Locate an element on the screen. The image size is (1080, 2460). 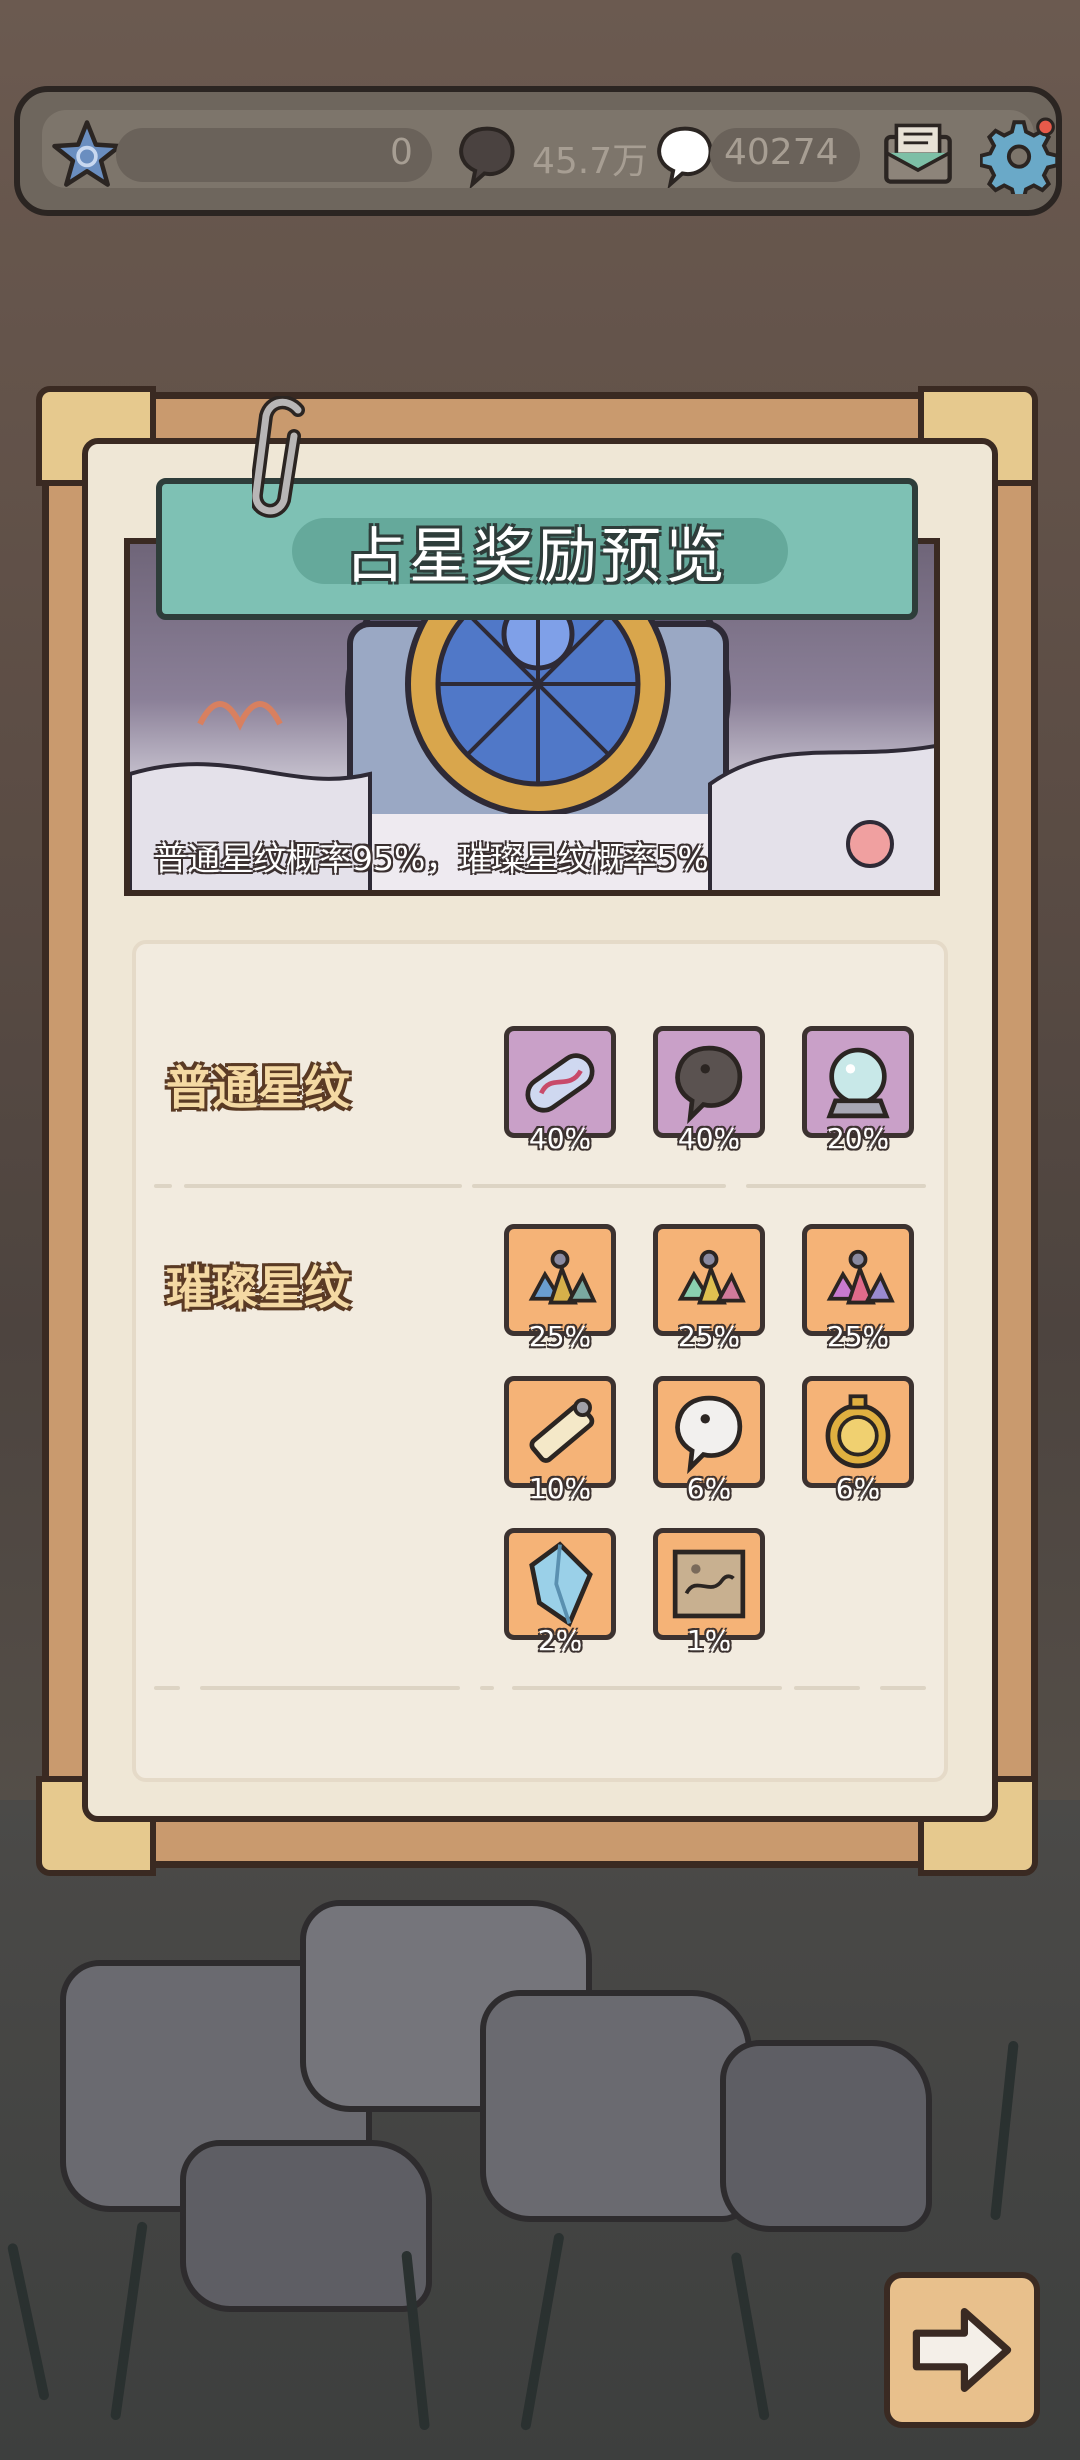
reward-item-gold-compass: 6% is located at coordinates (858, 1440).